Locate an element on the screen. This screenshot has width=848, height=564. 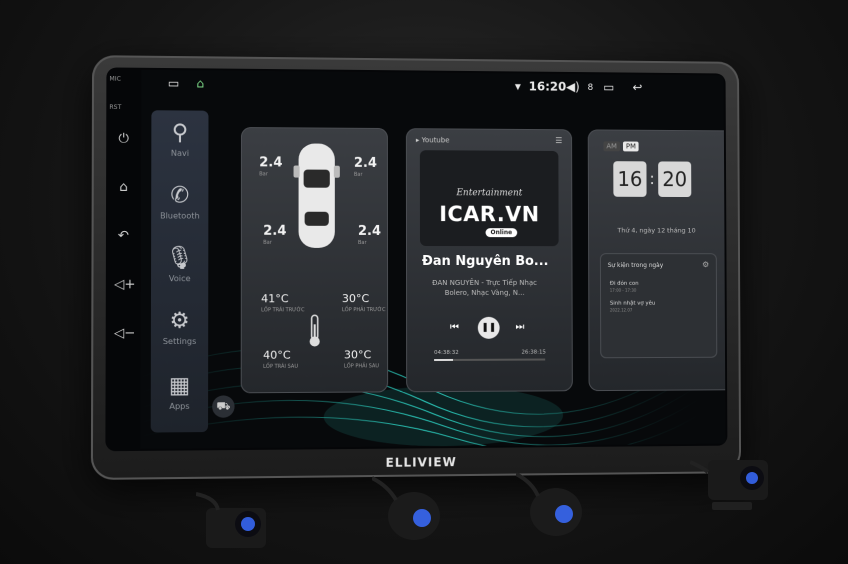
app-dock: ⚲ Navi ✆ Bluetooth 🎙 Voice ⚙ Settings ▦ is located at coordinates (179, 271).